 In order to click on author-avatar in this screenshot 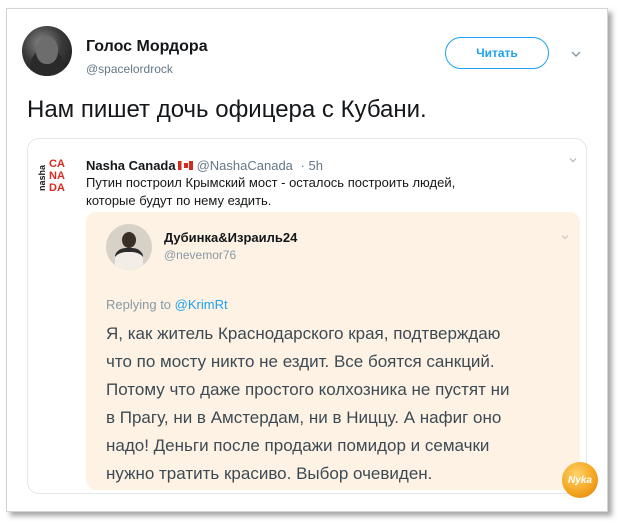, I will do `click(47, 51)`.